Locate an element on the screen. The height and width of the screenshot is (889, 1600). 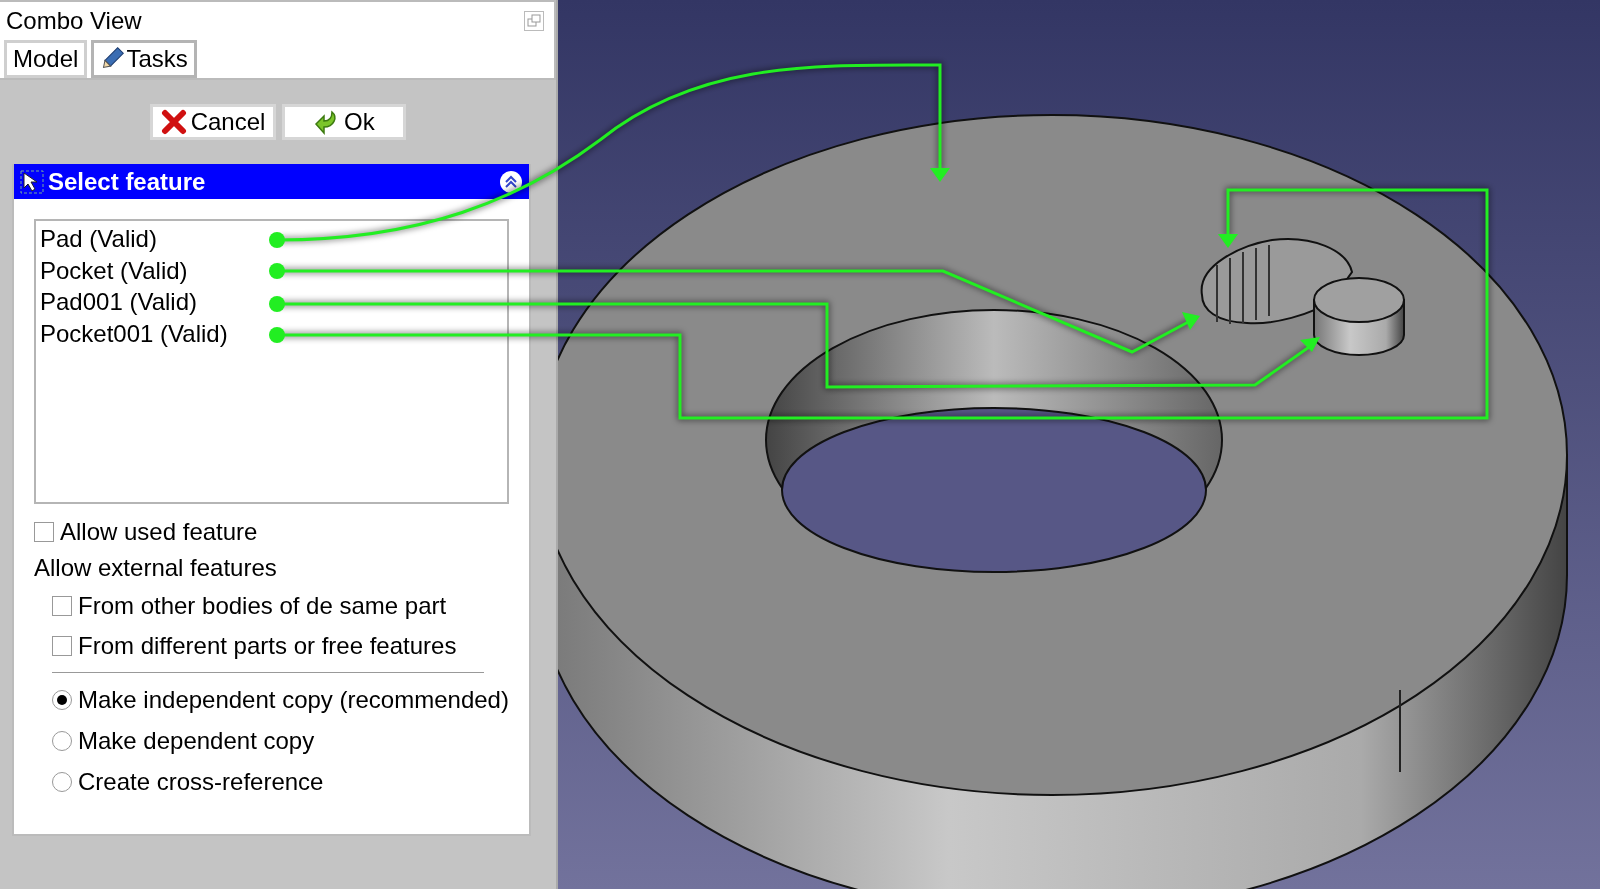
checkbox-label: Allow used feature is located at coordinates (159, 532).